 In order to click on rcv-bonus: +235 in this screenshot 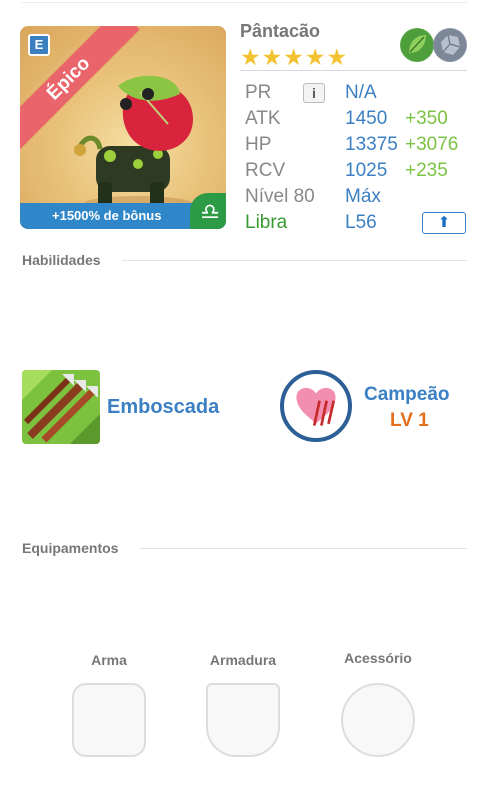, I will do `click(426, 170)`.